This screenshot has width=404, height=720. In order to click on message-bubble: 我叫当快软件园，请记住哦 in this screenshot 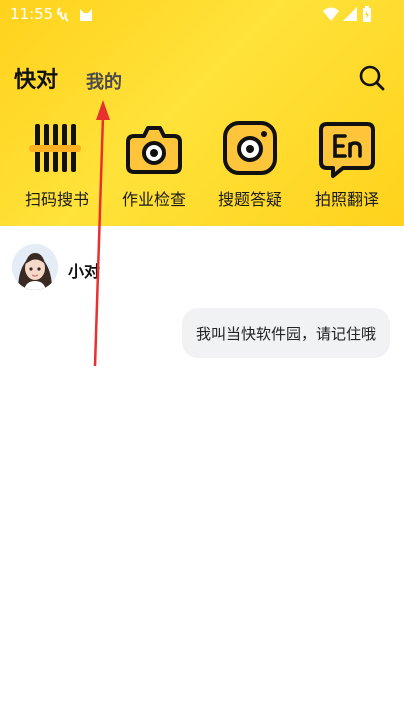, I will do `click(285, 333)`.